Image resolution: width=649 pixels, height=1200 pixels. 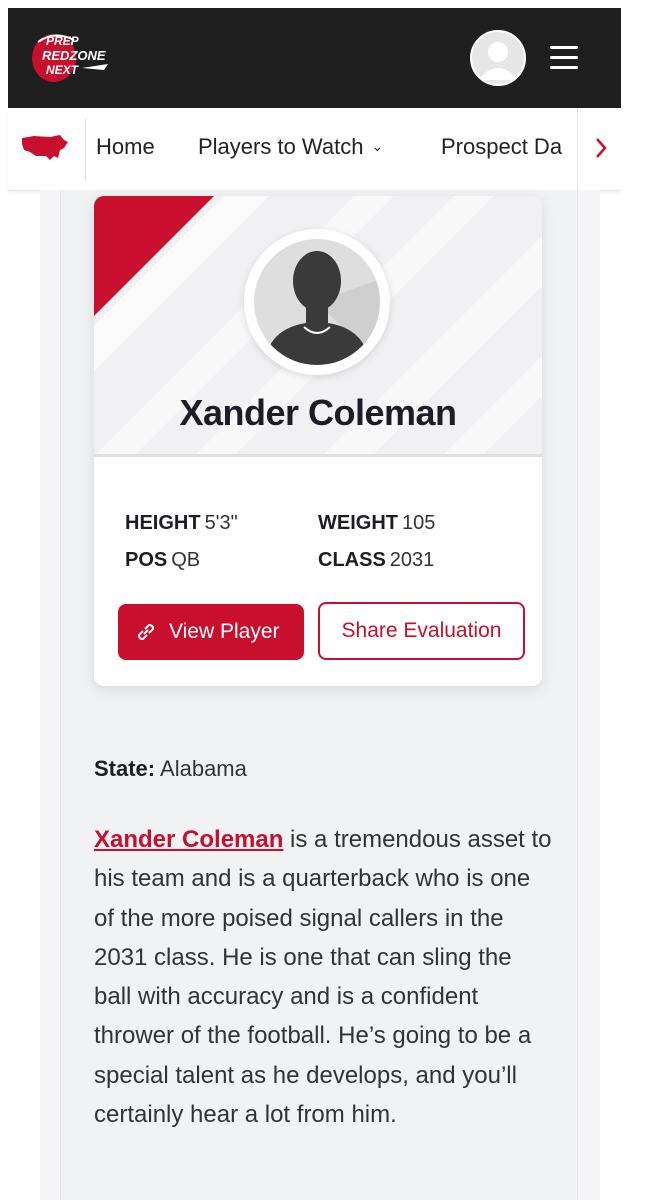 What do you see at coordinates (45, 149) in the screenshot?
I see `usa-map-icon` at bounding box center [45, 149].